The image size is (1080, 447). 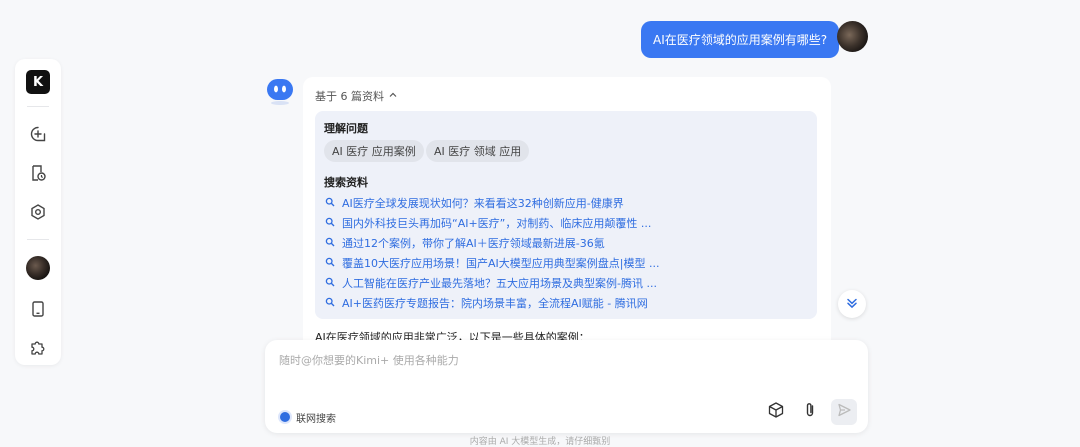 I want to click on tablet-icon, so click(x=38, y=309).